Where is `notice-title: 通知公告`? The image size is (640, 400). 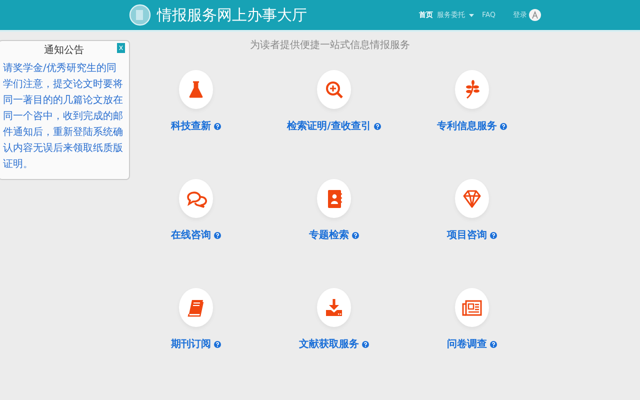 notice-title: 通知公告 is located at coordinates (64, 50).